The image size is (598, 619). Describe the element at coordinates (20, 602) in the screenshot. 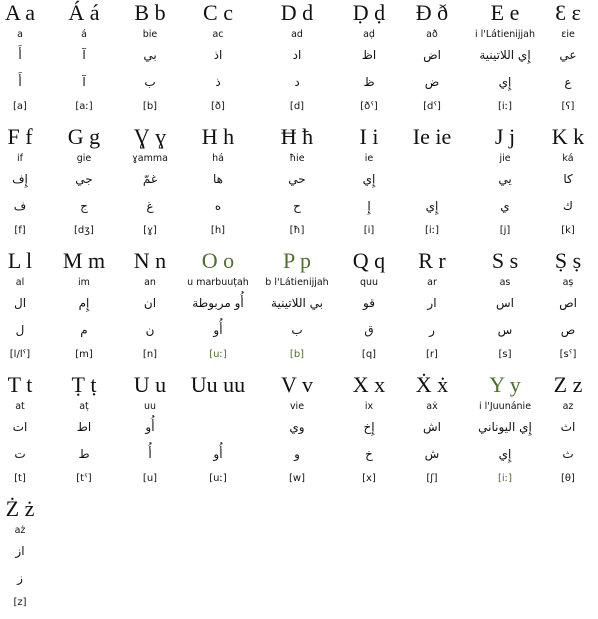

I see `ipa-transcription: [z]` at that location.